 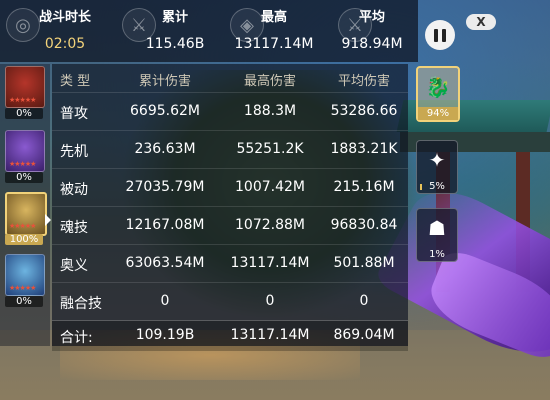 What do you see at coordinates (175, 29) in the screenshot?
I see `total-stat: 累计 115.46B` at bounding box center [175, 29].